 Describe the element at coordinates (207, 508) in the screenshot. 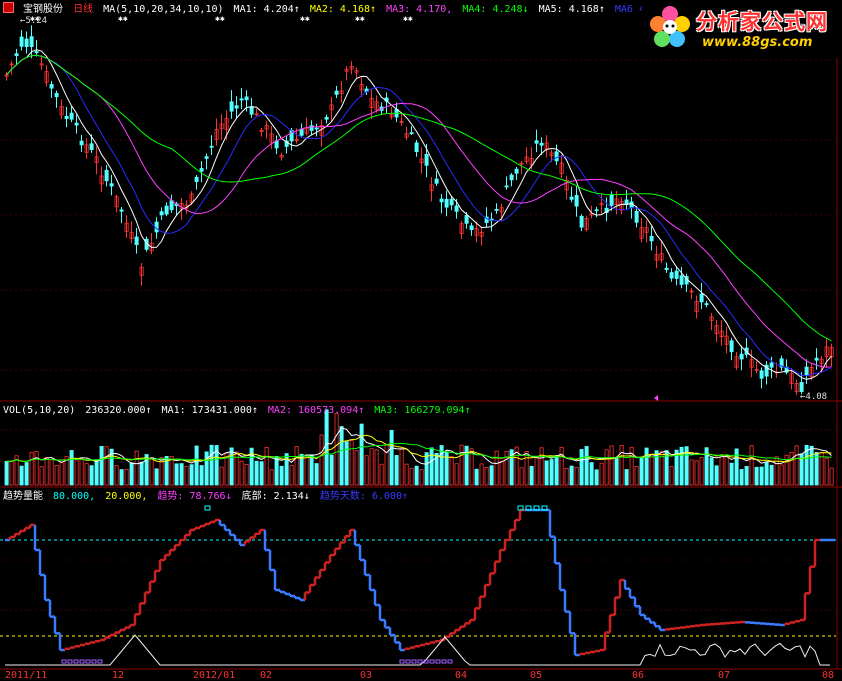

I see `signal-marker` at that location.